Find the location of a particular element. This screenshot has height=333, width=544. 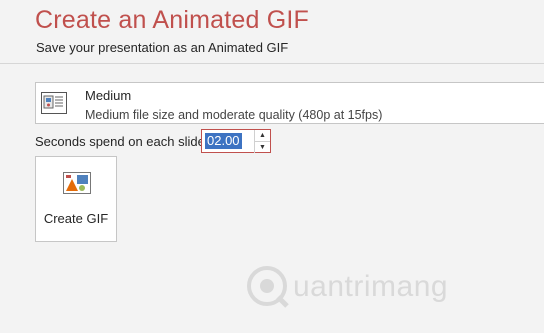

seconds-per-slide-input: 02.00 is located at coordinates (223, 141).